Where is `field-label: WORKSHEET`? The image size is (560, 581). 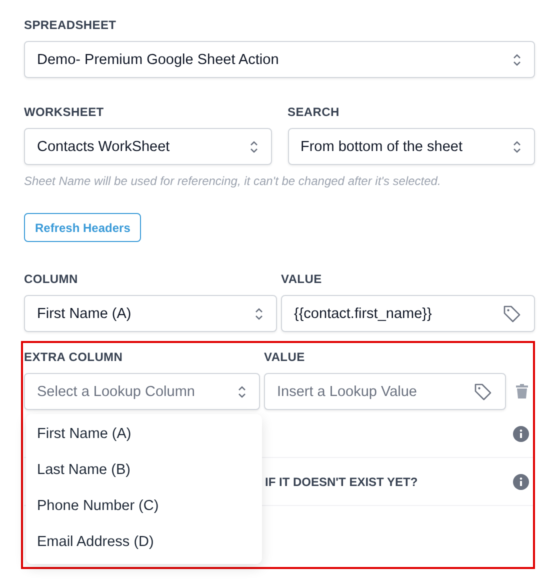 field-label: WORKSHEET is located at coordinates (64, 112).